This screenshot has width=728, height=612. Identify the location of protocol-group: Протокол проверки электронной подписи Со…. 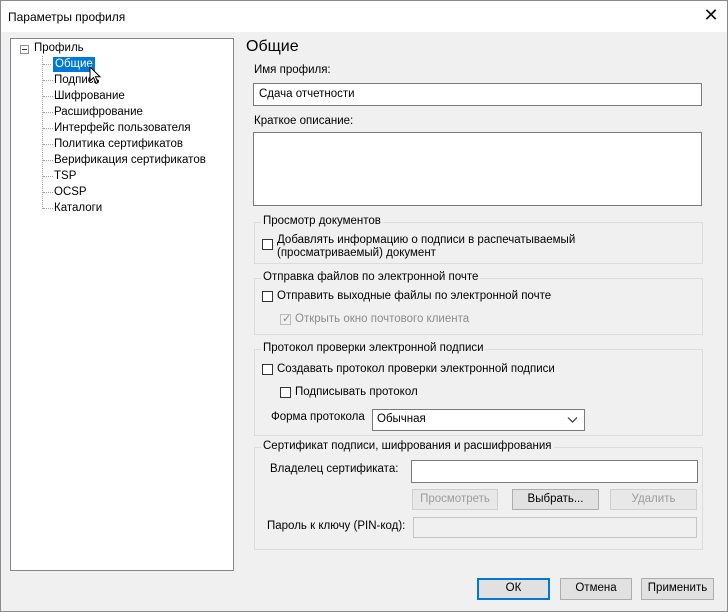
(478, 389).